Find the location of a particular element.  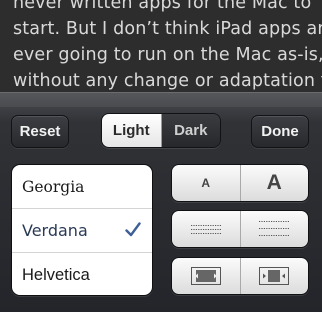

increase-font-size-button: A is located at coordinates (274, 183).